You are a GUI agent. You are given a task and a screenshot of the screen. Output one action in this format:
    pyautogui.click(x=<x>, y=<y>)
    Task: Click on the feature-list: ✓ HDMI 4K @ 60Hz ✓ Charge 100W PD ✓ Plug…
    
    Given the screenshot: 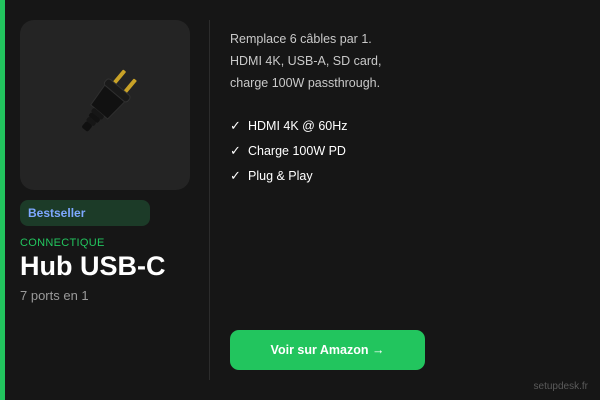 What is the action you would take?
    pyautogui.click(x=405, y=150)
    